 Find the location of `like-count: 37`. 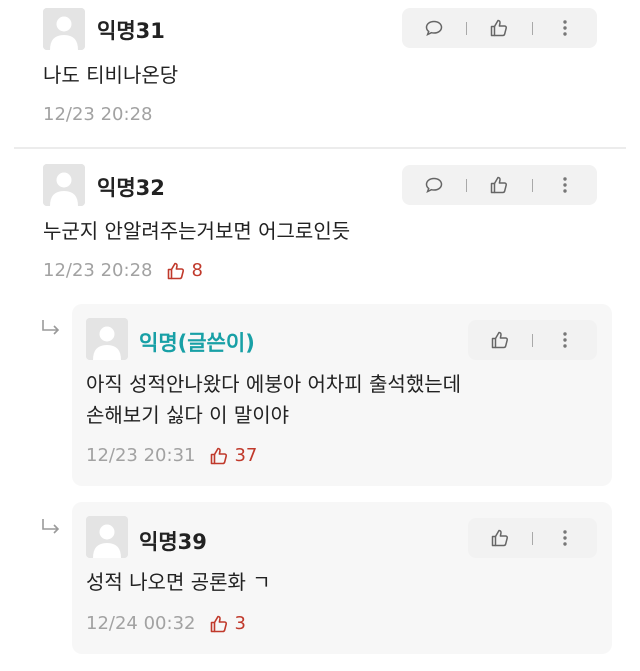

like-count: 37 is located at coordinates (233, 455).